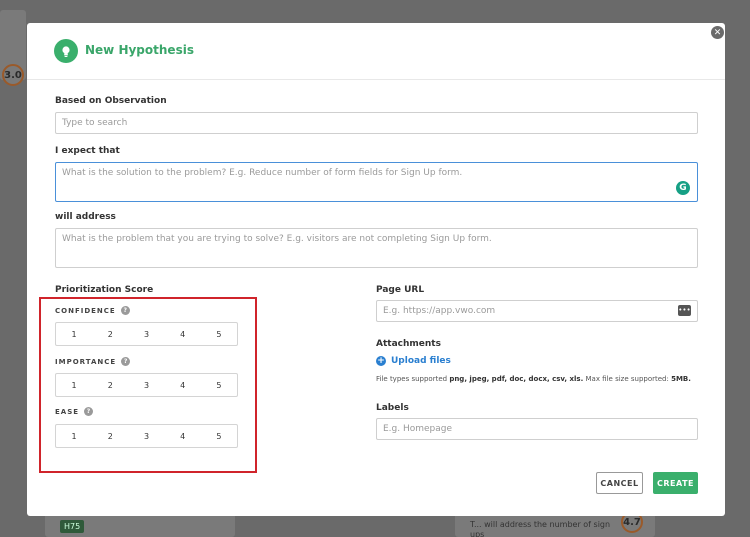 Image resolution: width=750 pixels, height=537 pixels. Describe the element at coordinates (408, 344) in the screenshot. I see `attachments-label: Attachments` at that location.